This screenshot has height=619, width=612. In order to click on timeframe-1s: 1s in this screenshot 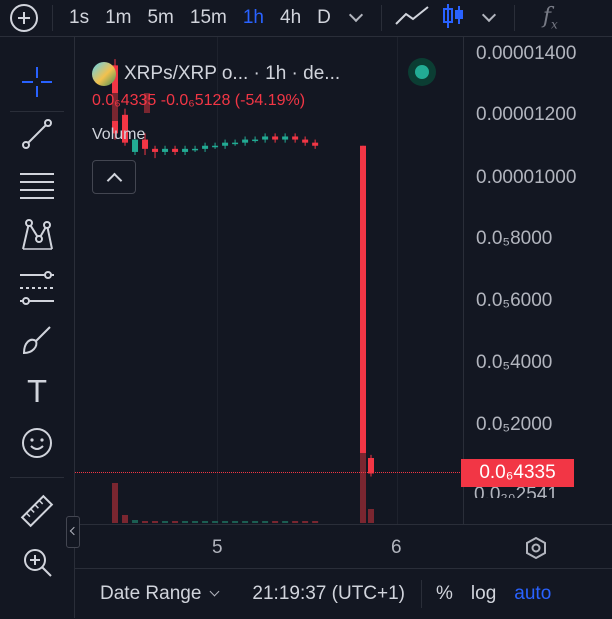, I will do `click(79, 18)`.